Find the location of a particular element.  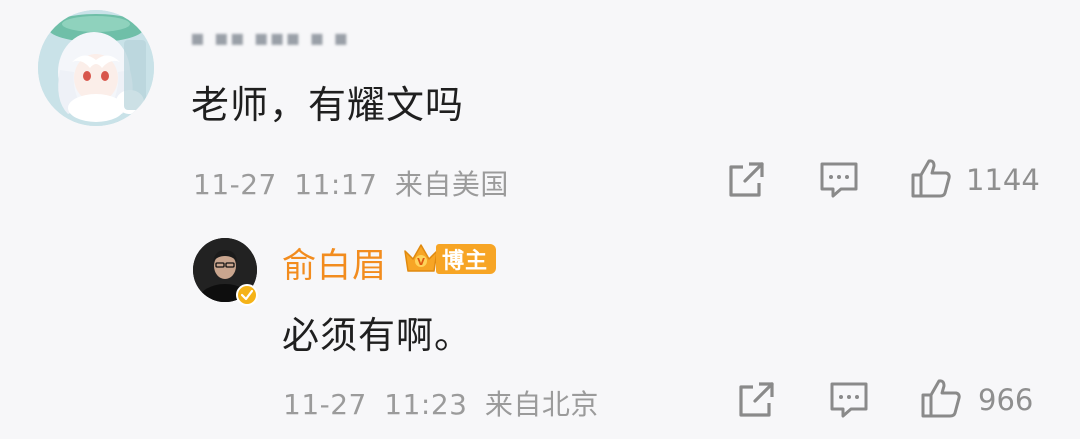

like-button is located at coordinates (931, 180).